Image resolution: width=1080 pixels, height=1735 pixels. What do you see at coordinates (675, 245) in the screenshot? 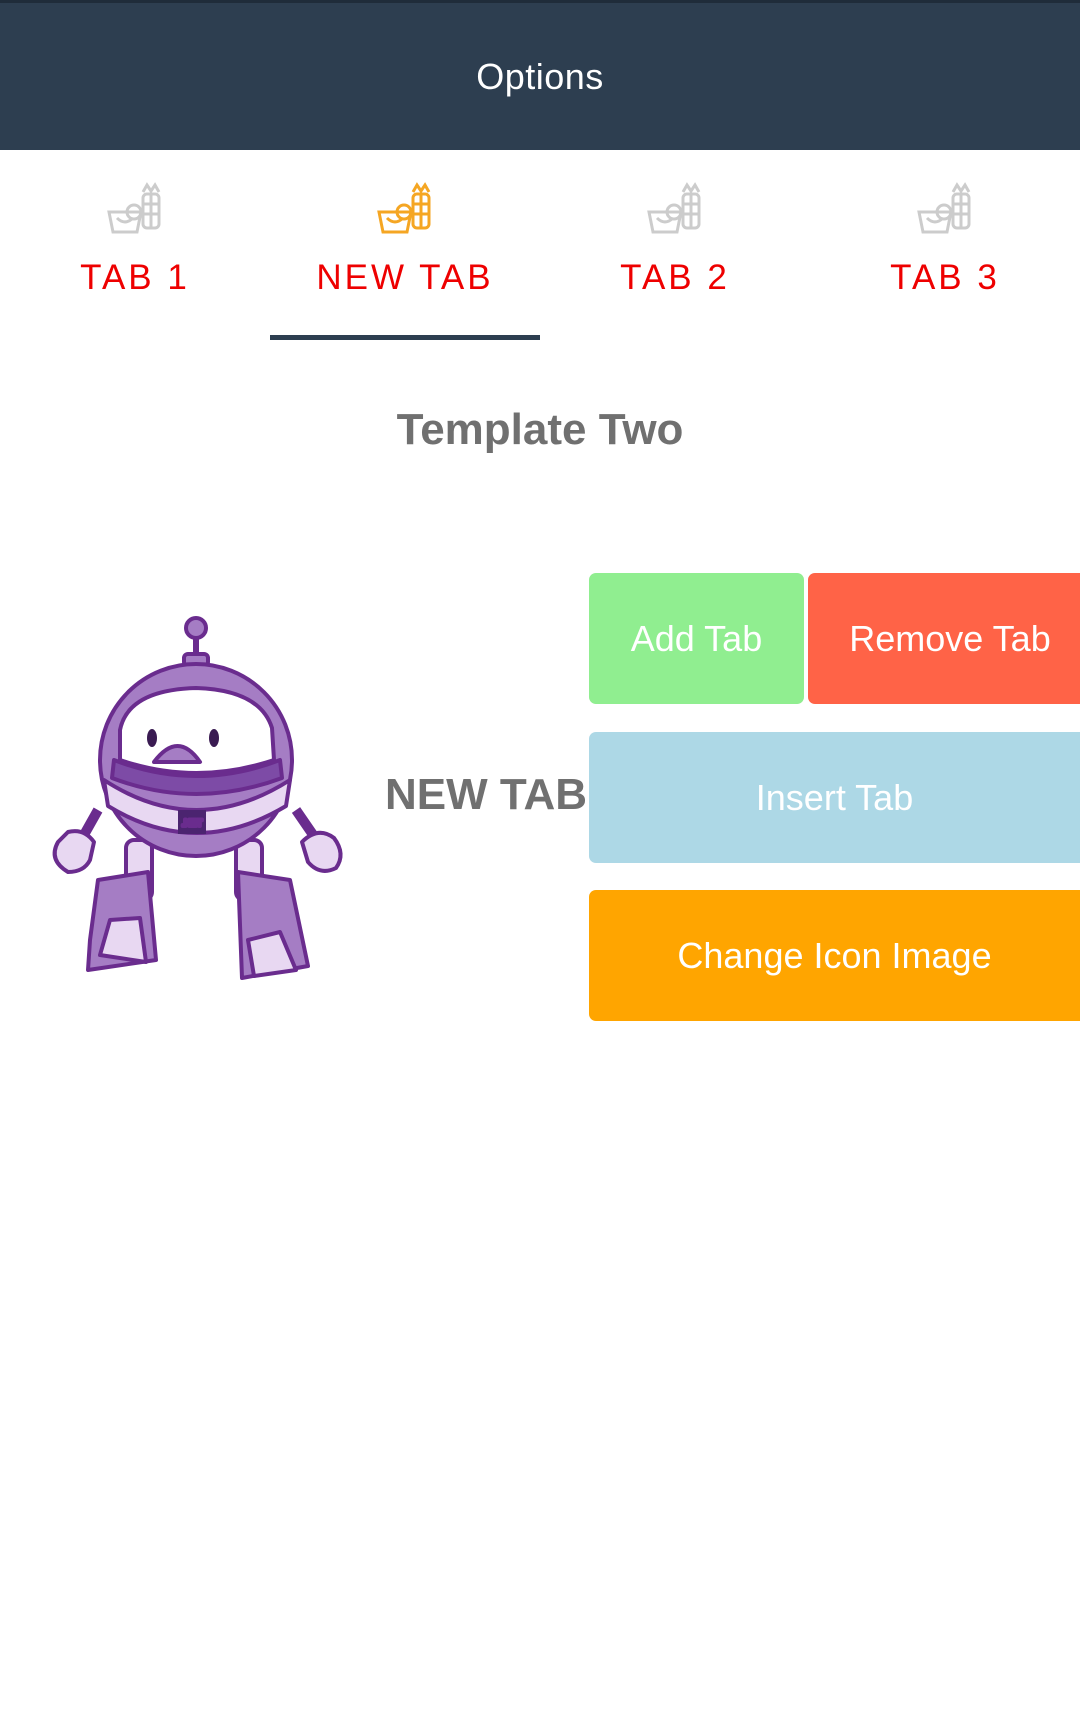
I see `tab-2: TAB 2` at bounding box center [675, 245].